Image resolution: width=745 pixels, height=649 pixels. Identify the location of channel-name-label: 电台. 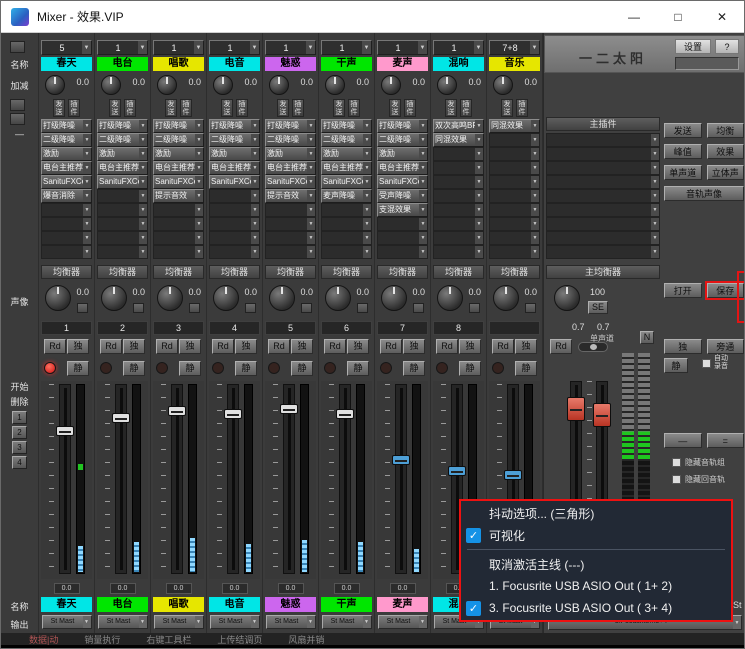
(122, 64).